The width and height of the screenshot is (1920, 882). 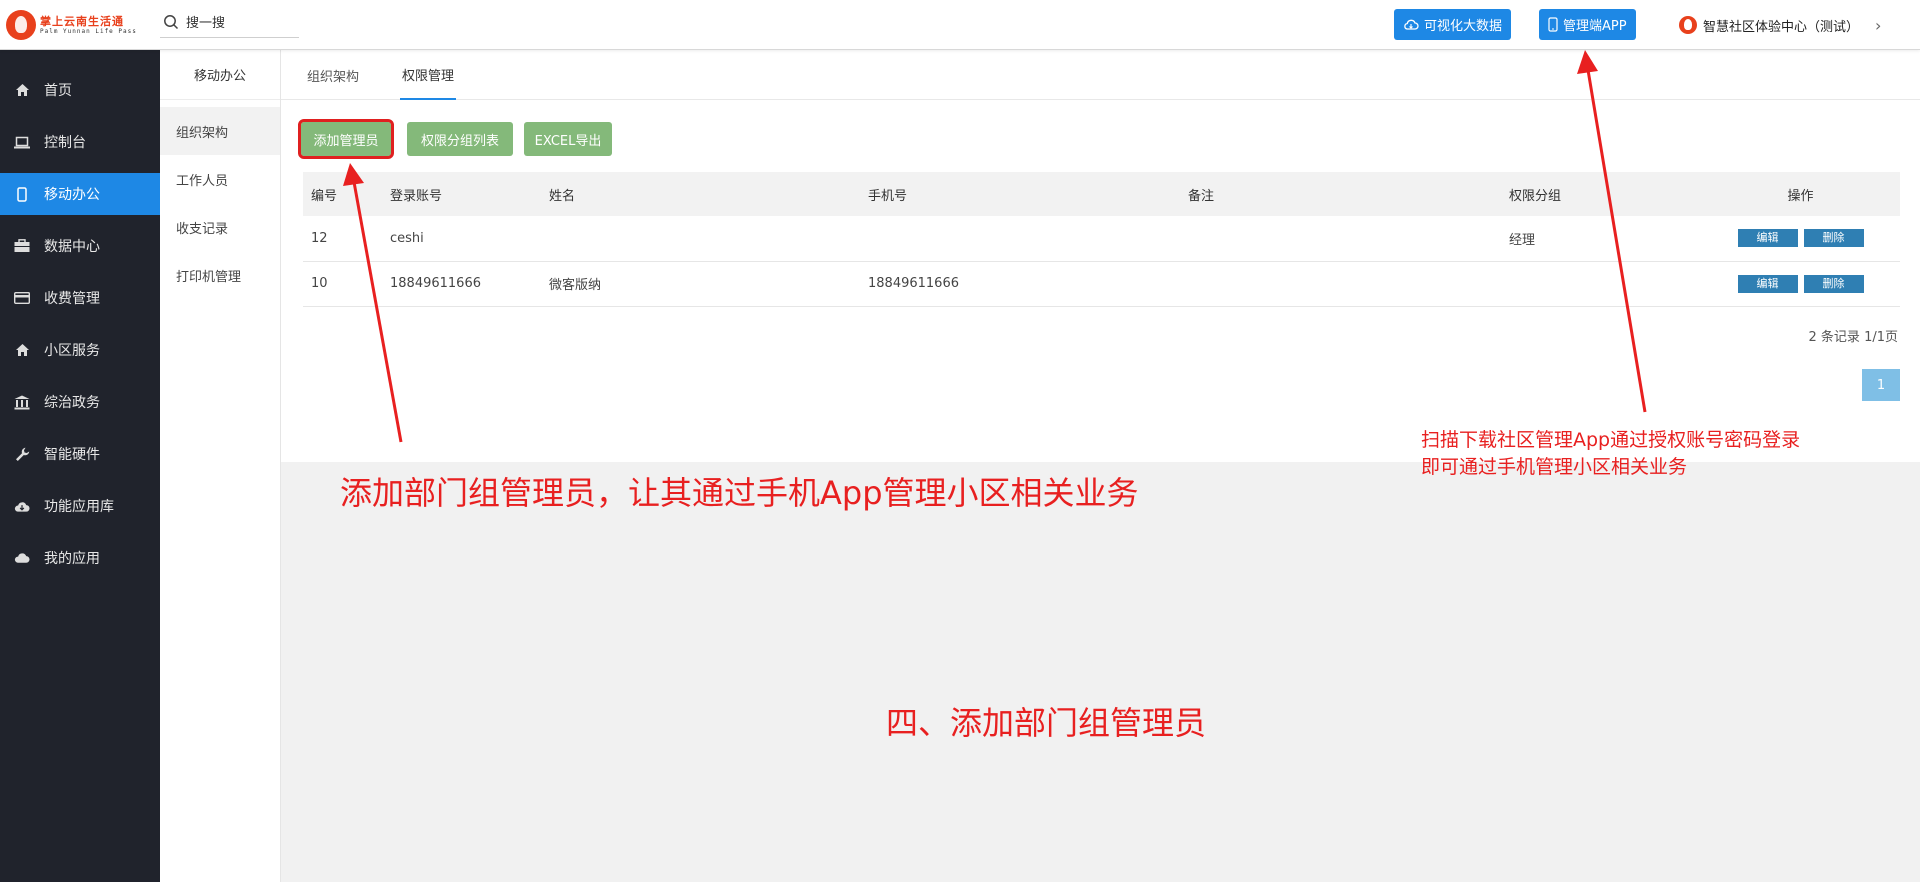 I want to click on search-box, so click(x=229, y=23).